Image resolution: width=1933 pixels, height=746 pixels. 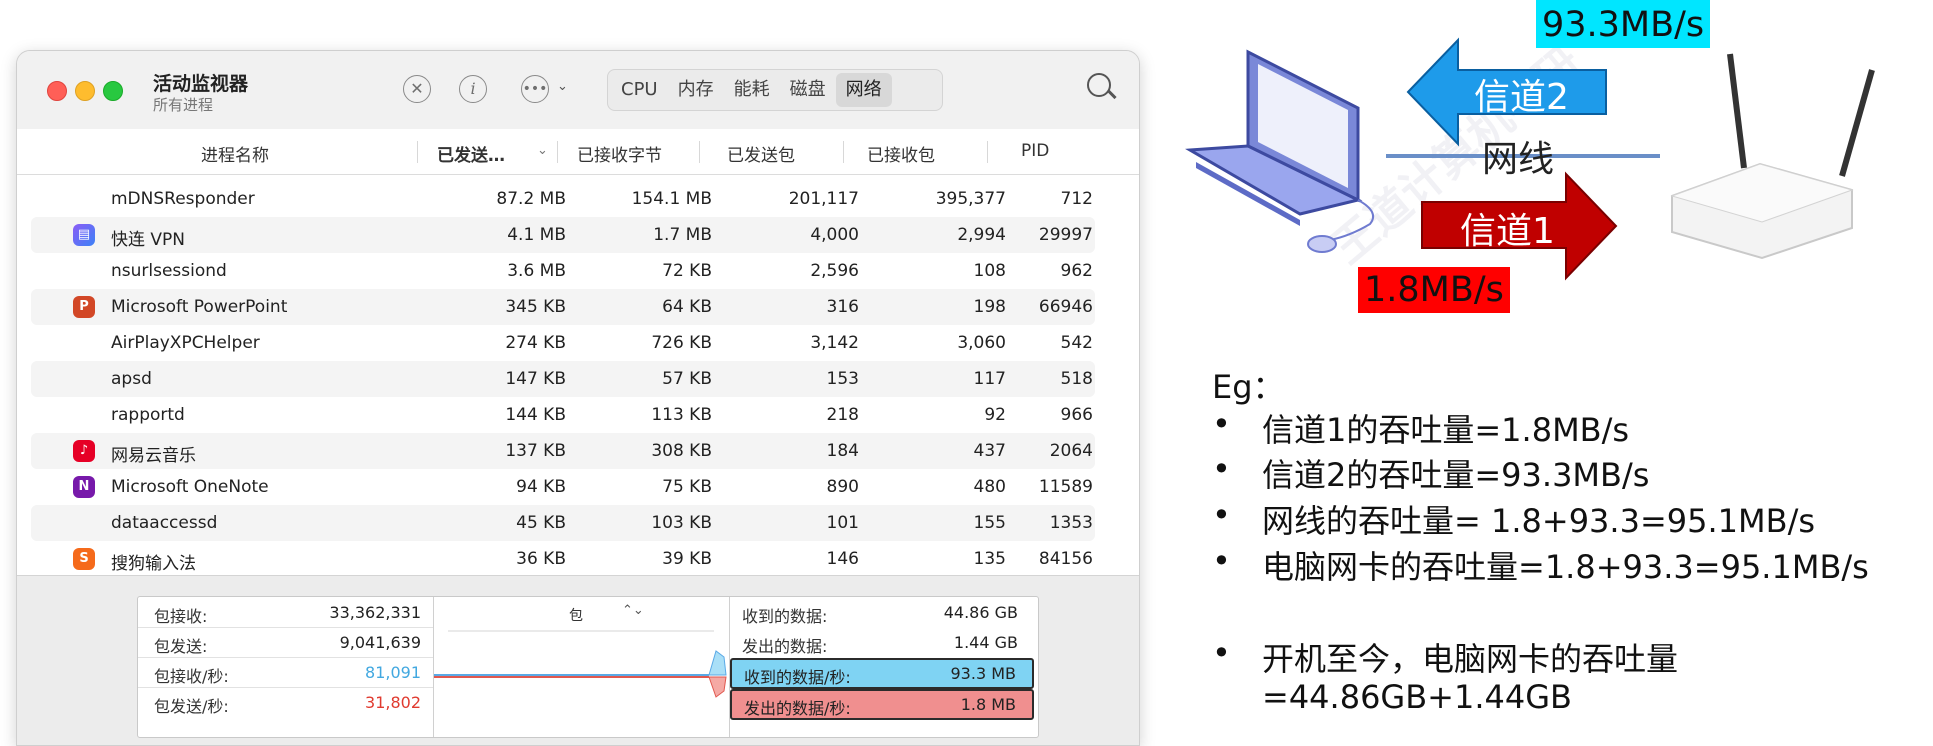 I want to click on chevron-down-icon: ⌄, so click(x=562, y=86).